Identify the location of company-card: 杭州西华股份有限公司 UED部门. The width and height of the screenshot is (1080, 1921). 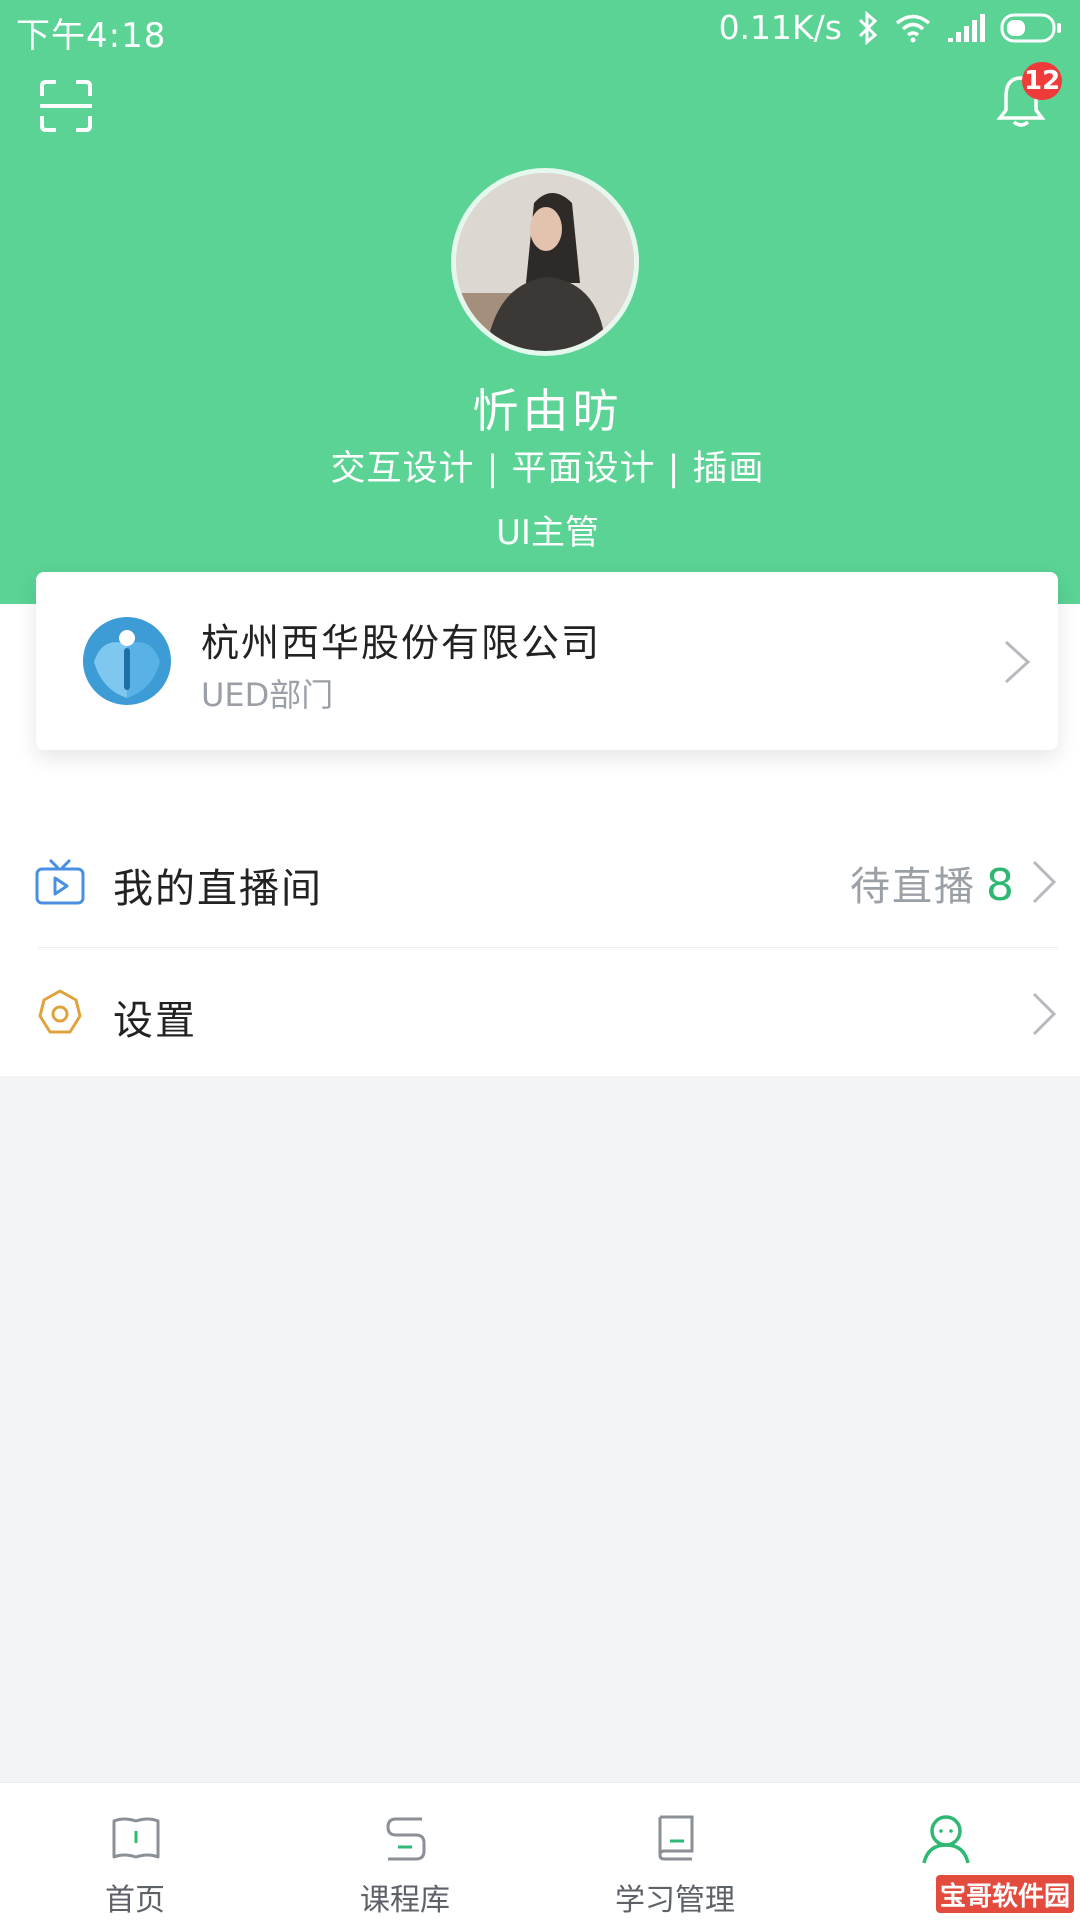
(547, 661).